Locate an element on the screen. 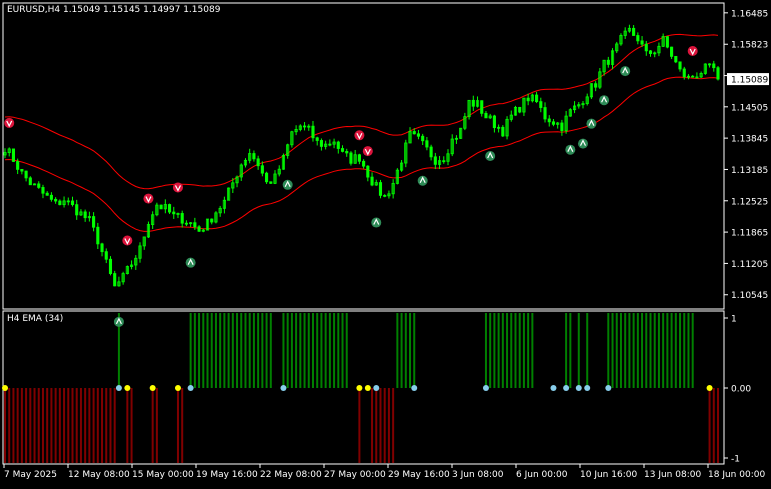 The width and height of the screenshot is (771, 489). indicator-axis-label: -1 is located at coordinates (735, 460).